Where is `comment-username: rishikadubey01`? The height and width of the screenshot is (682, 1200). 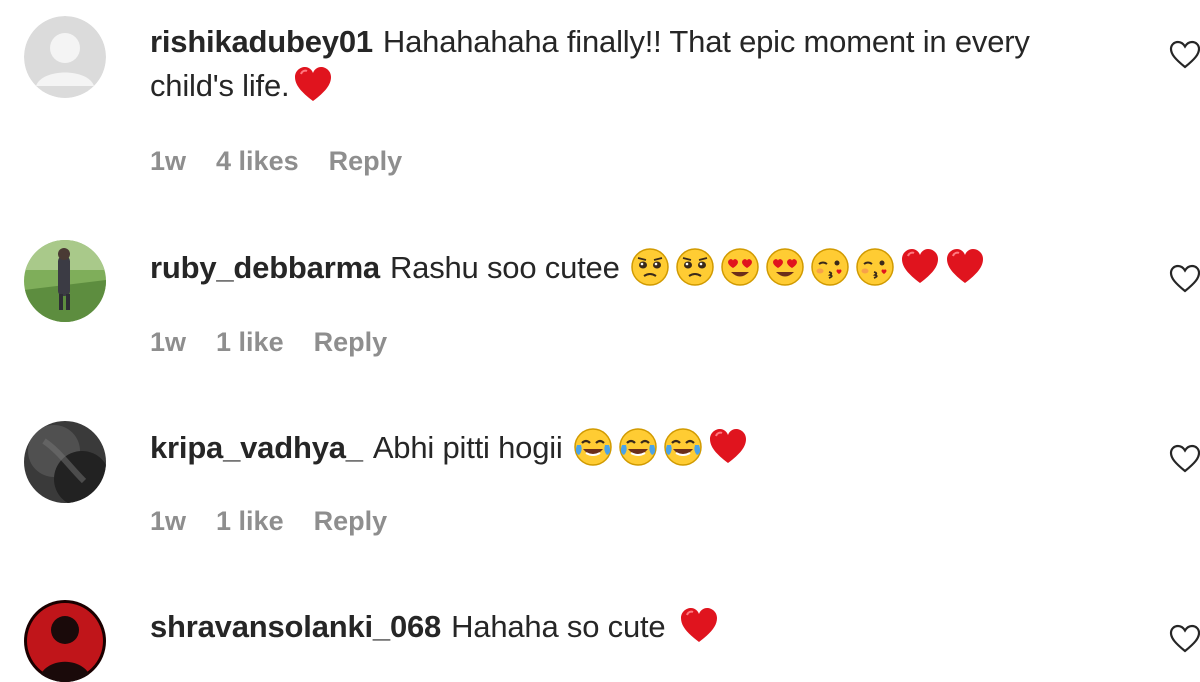 comment-username: rishikadubey01 is located at coordinates (261, 41).